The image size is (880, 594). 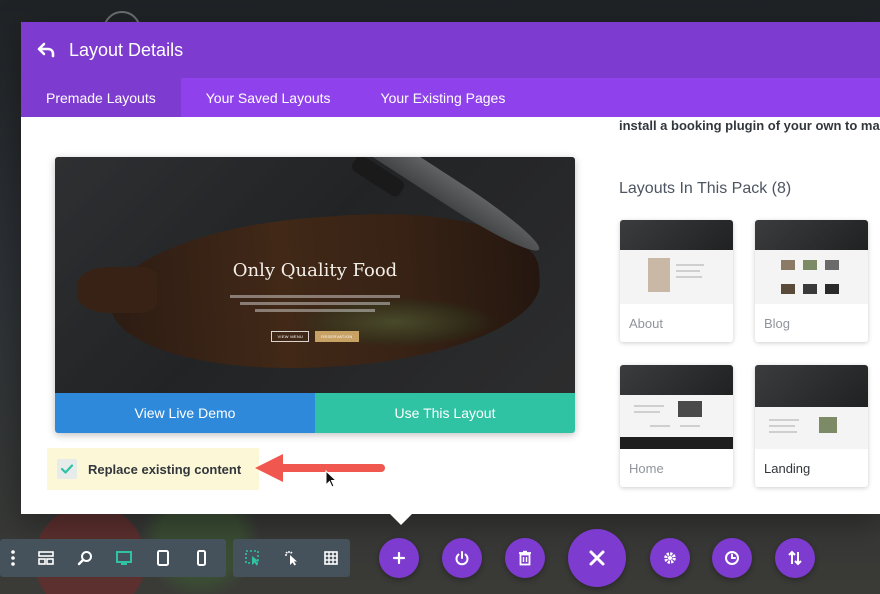 What do you see at coordinates (315, 305) in the screenshot?
I see `preview-hero-copy` at bounding box center [315, 305].